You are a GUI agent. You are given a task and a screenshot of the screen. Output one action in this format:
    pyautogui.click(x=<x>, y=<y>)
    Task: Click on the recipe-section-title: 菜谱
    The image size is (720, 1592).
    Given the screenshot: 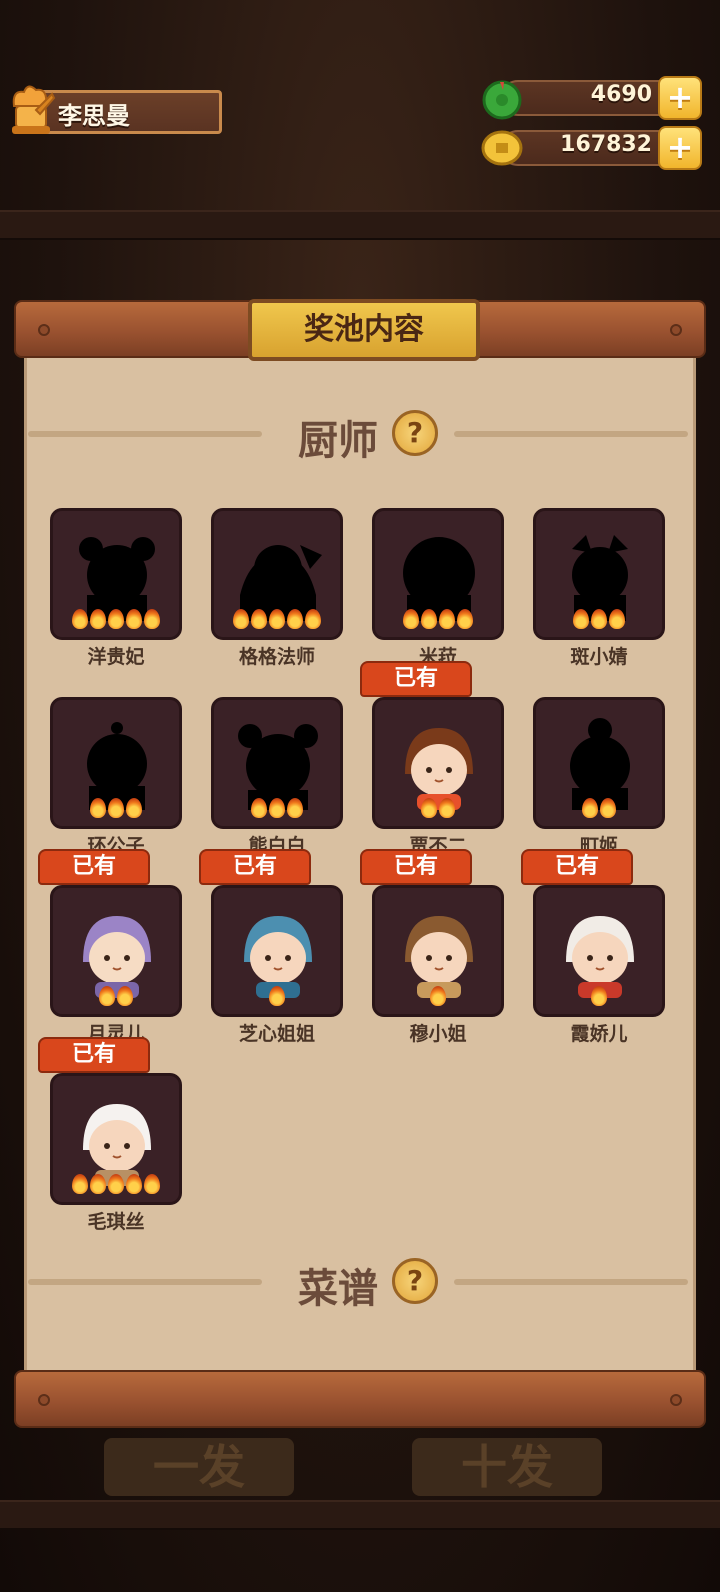 What is the action you would take?
    pyautogui.click(x=338, y=1289)
    